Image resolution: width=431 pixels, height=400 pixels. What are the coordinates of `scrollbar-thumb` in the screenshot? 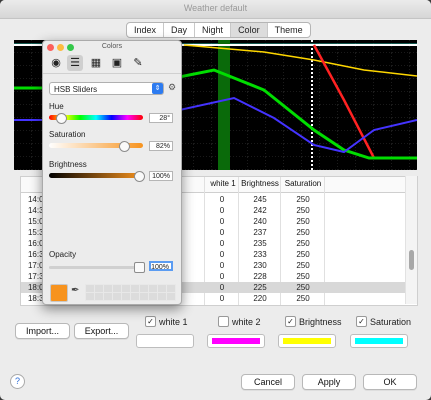 It's located at (411, 260).